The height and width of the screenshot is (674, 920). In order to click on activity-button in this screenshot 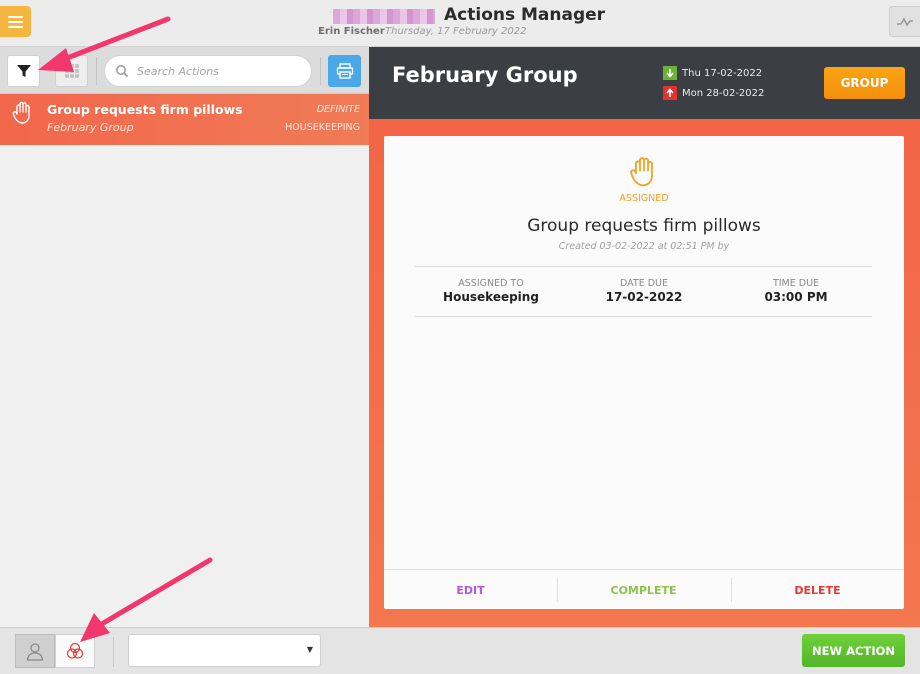, I will do `click(904, 21)`.